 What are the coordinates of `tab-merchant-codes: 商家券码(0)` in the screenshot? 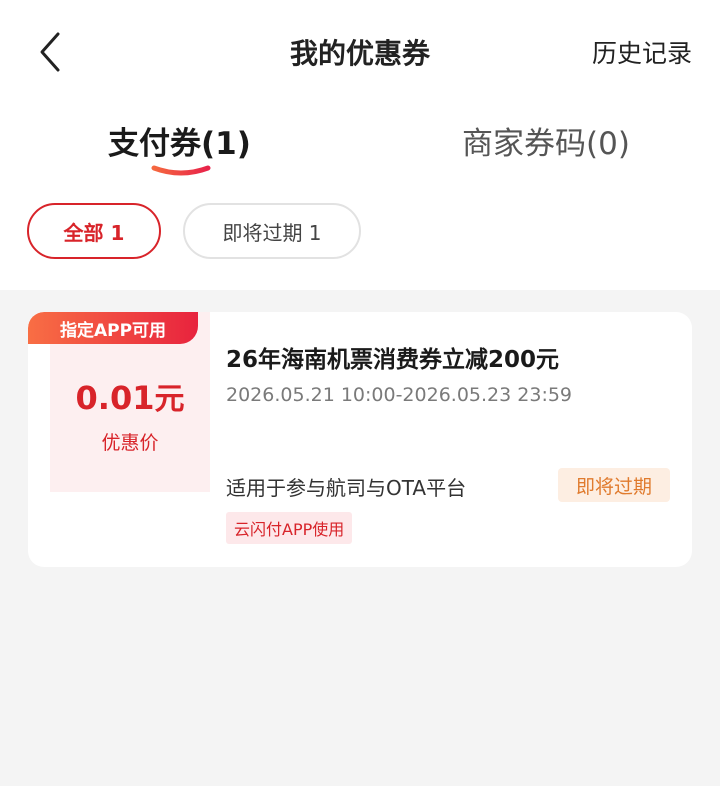 It's located at (546, 140).